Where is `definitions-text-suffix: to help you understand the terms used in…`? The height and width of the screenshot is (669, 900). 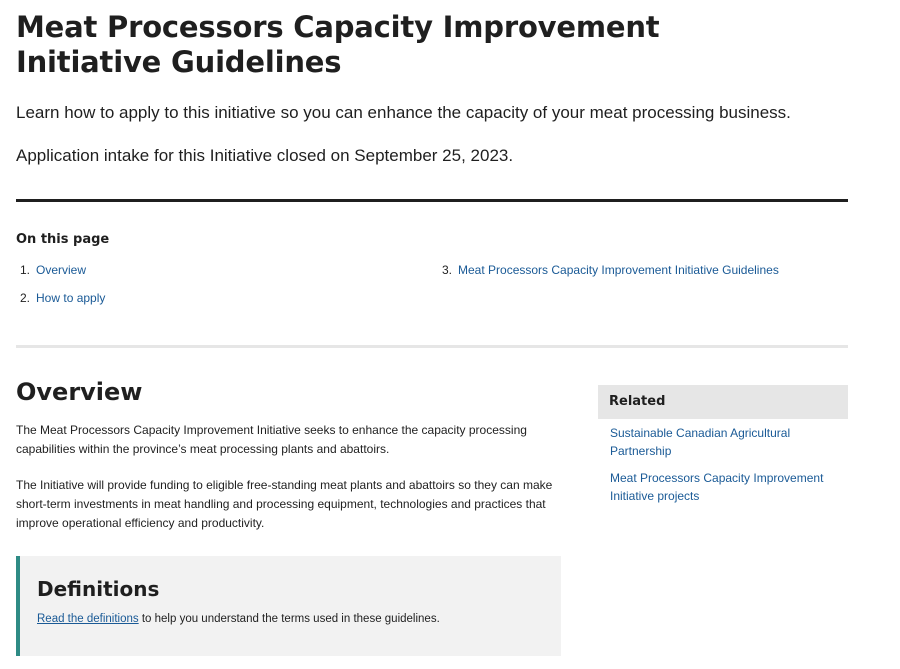
definitions-text-suffix: to help you understand the terms used in… is located at coordinates (289, 619).